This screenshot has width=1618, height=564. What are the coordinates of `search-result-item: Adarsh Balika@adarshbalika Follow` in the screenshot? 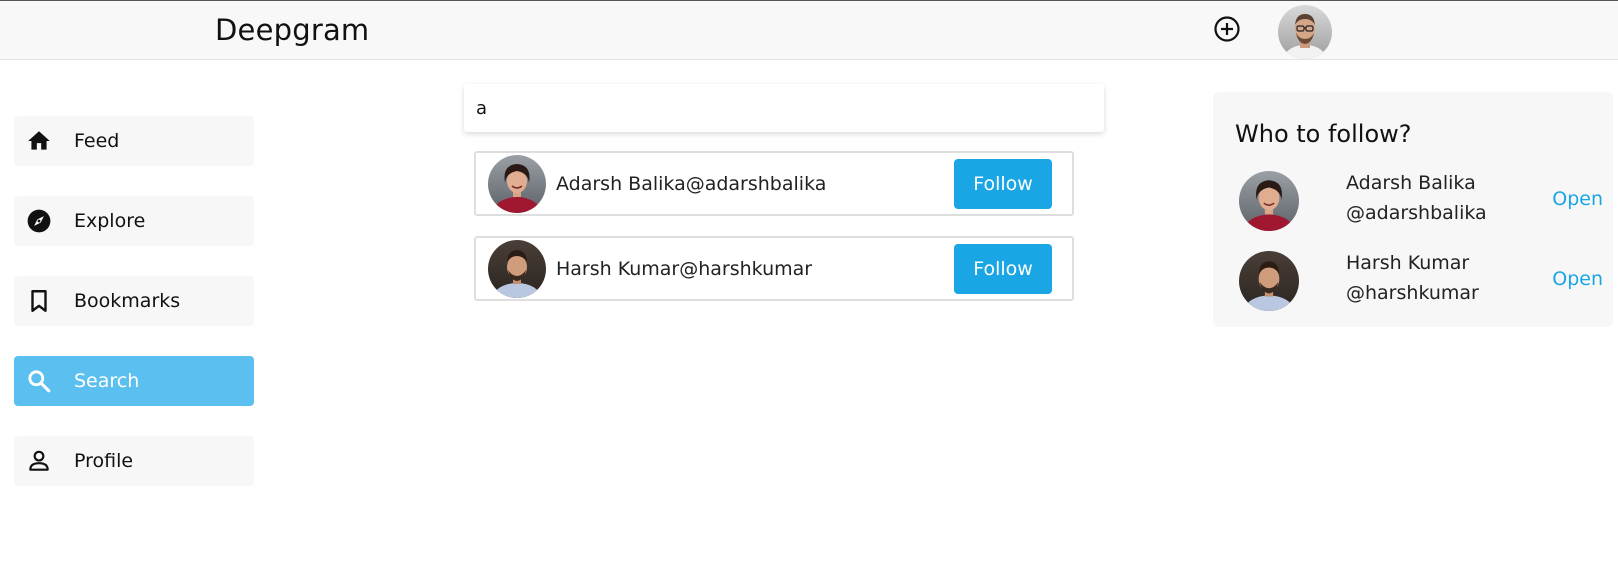 It's located at (774, 183).